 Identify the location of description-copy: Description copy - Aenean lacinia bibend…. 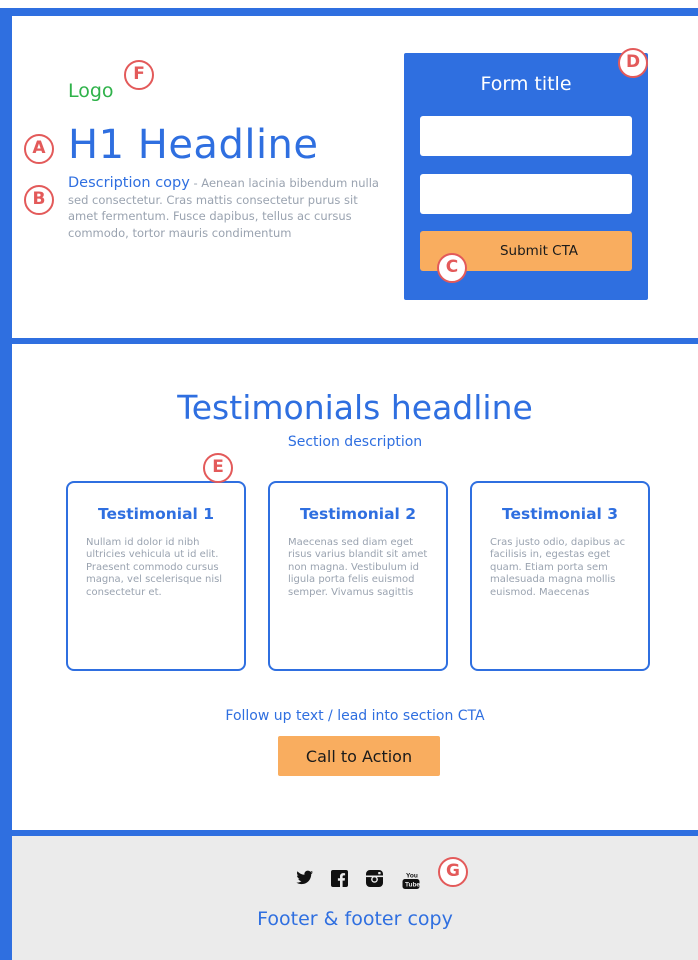
(228, 208).